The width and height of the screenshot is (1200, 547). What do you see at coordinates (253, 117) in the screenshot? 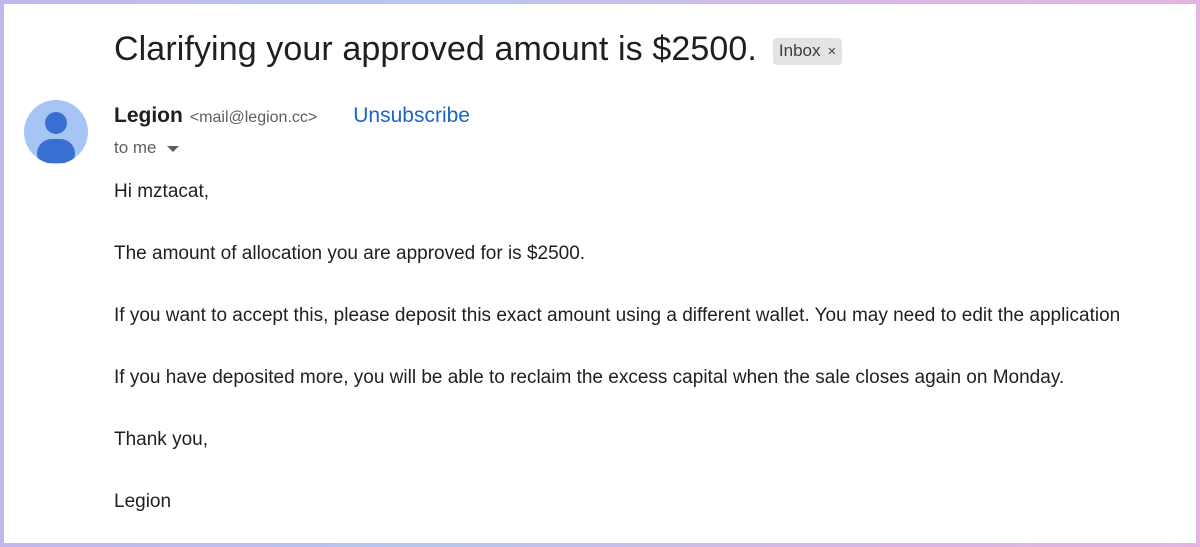
I see `sender-email: <mail@legion.cc>` at bounding box center [253, 117].